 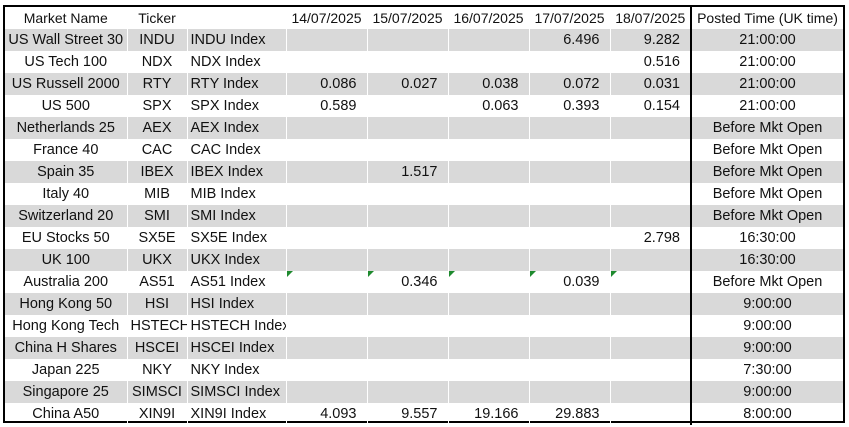 What do you see at coordinates (157, 128) in the screenshot?
I see `ticker-cell: AEX` at bounding box center [157, 128].